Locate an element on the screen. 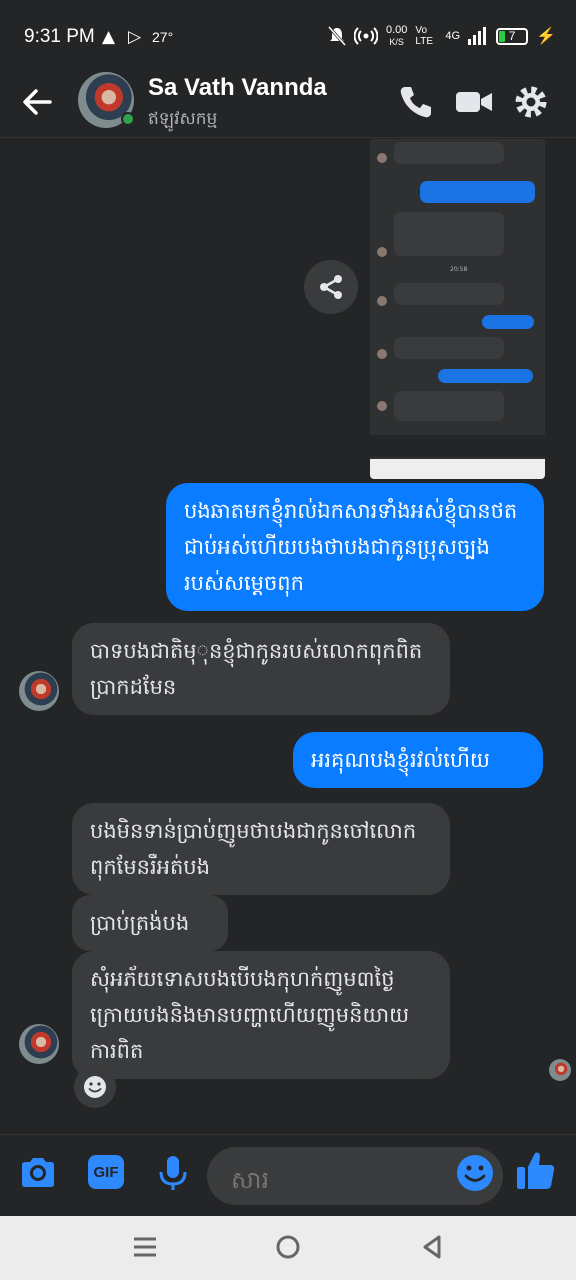  battery-level: 7 is located at coordinates (512, 36).